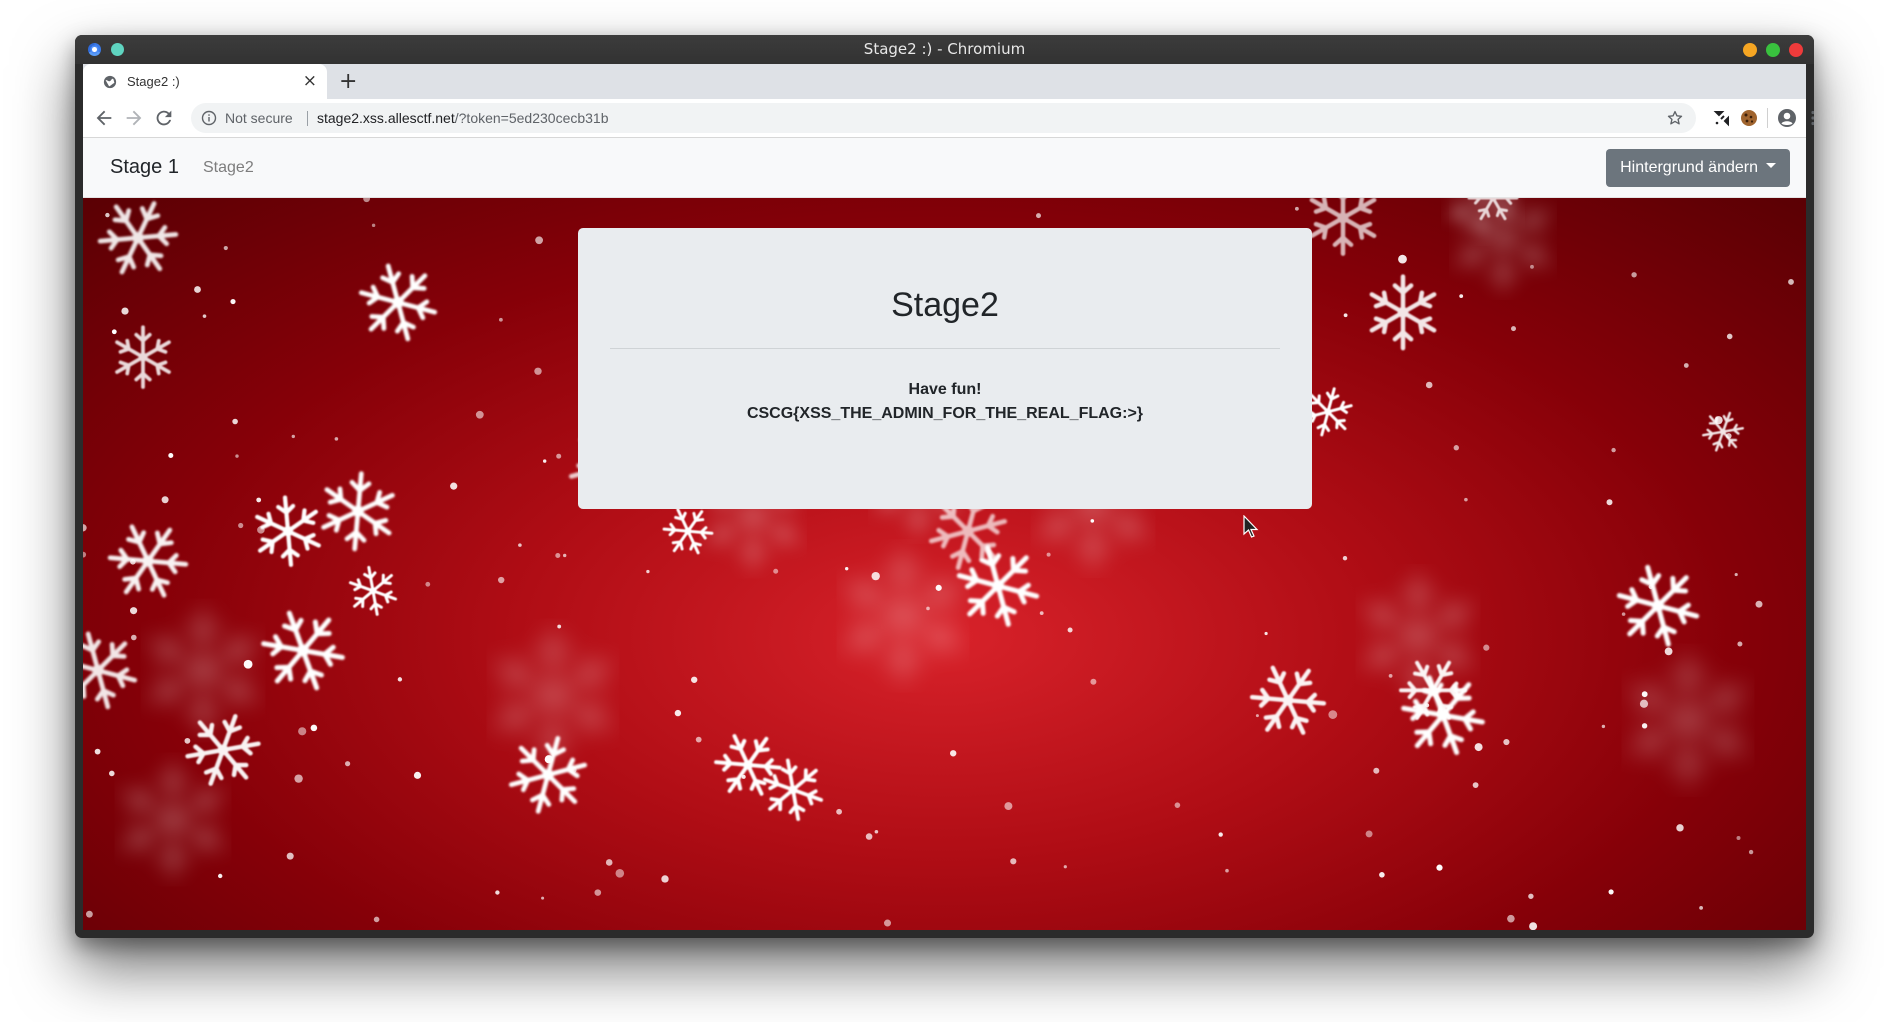 This screenshot has width=1884, height=1022. What do you see at coordinates (307, 118) in the screenshot?
I see `omnibox-separator` at bounding box center [307, 118].